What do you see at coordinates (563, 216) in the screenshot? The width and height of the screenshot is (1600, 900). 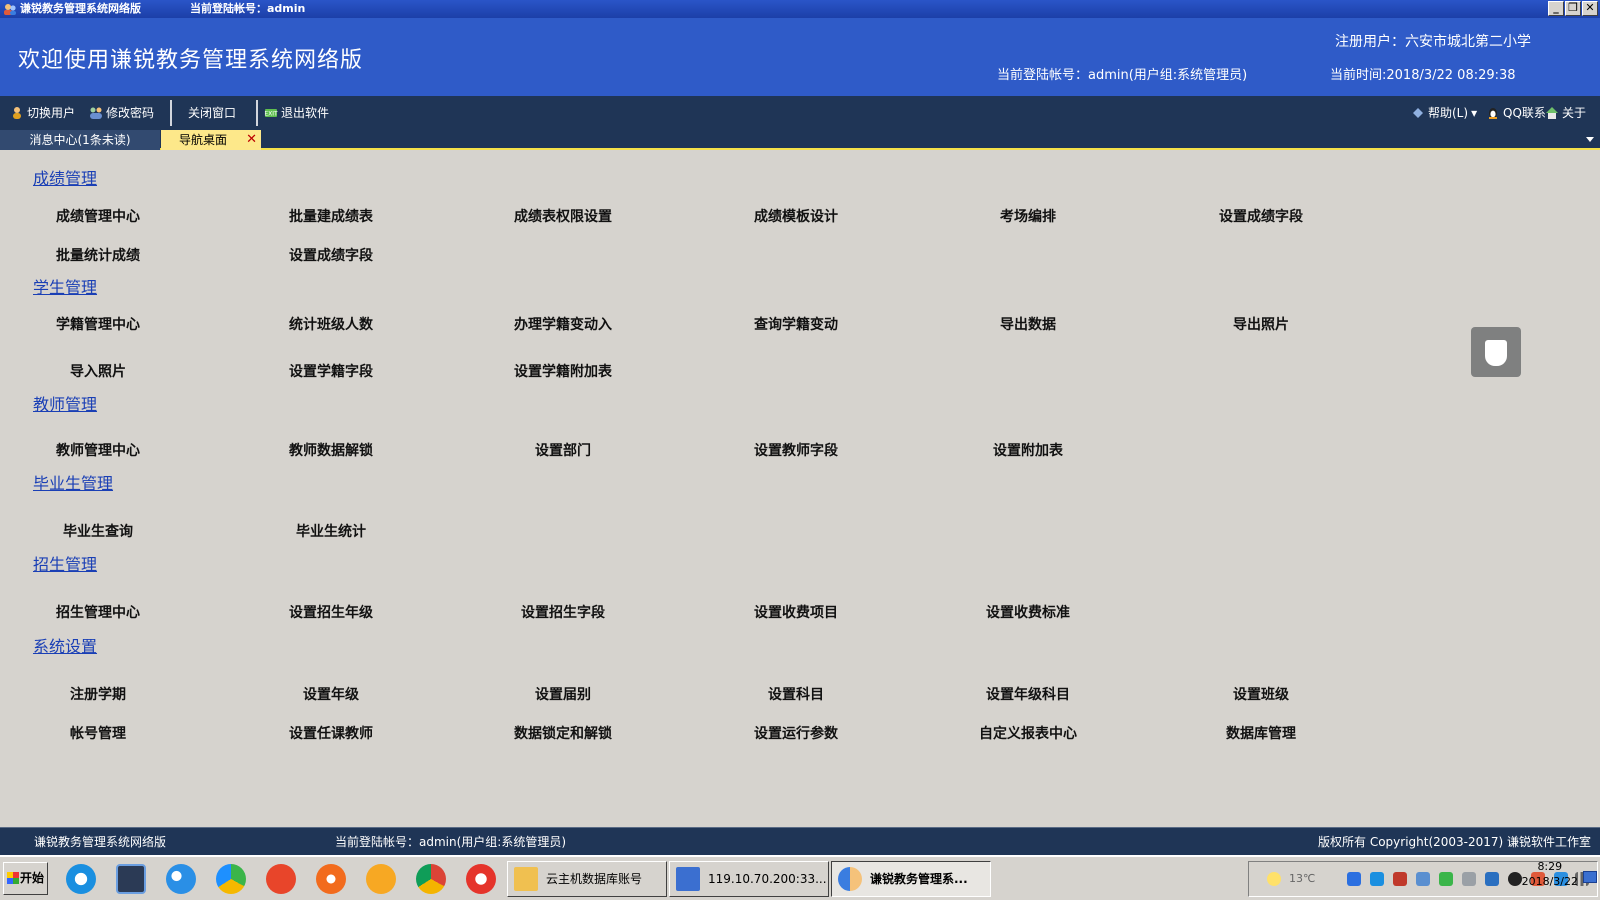 I see `fn-grade-table-permissions: 成绩表权限设置` at bounding box center [563, 216].